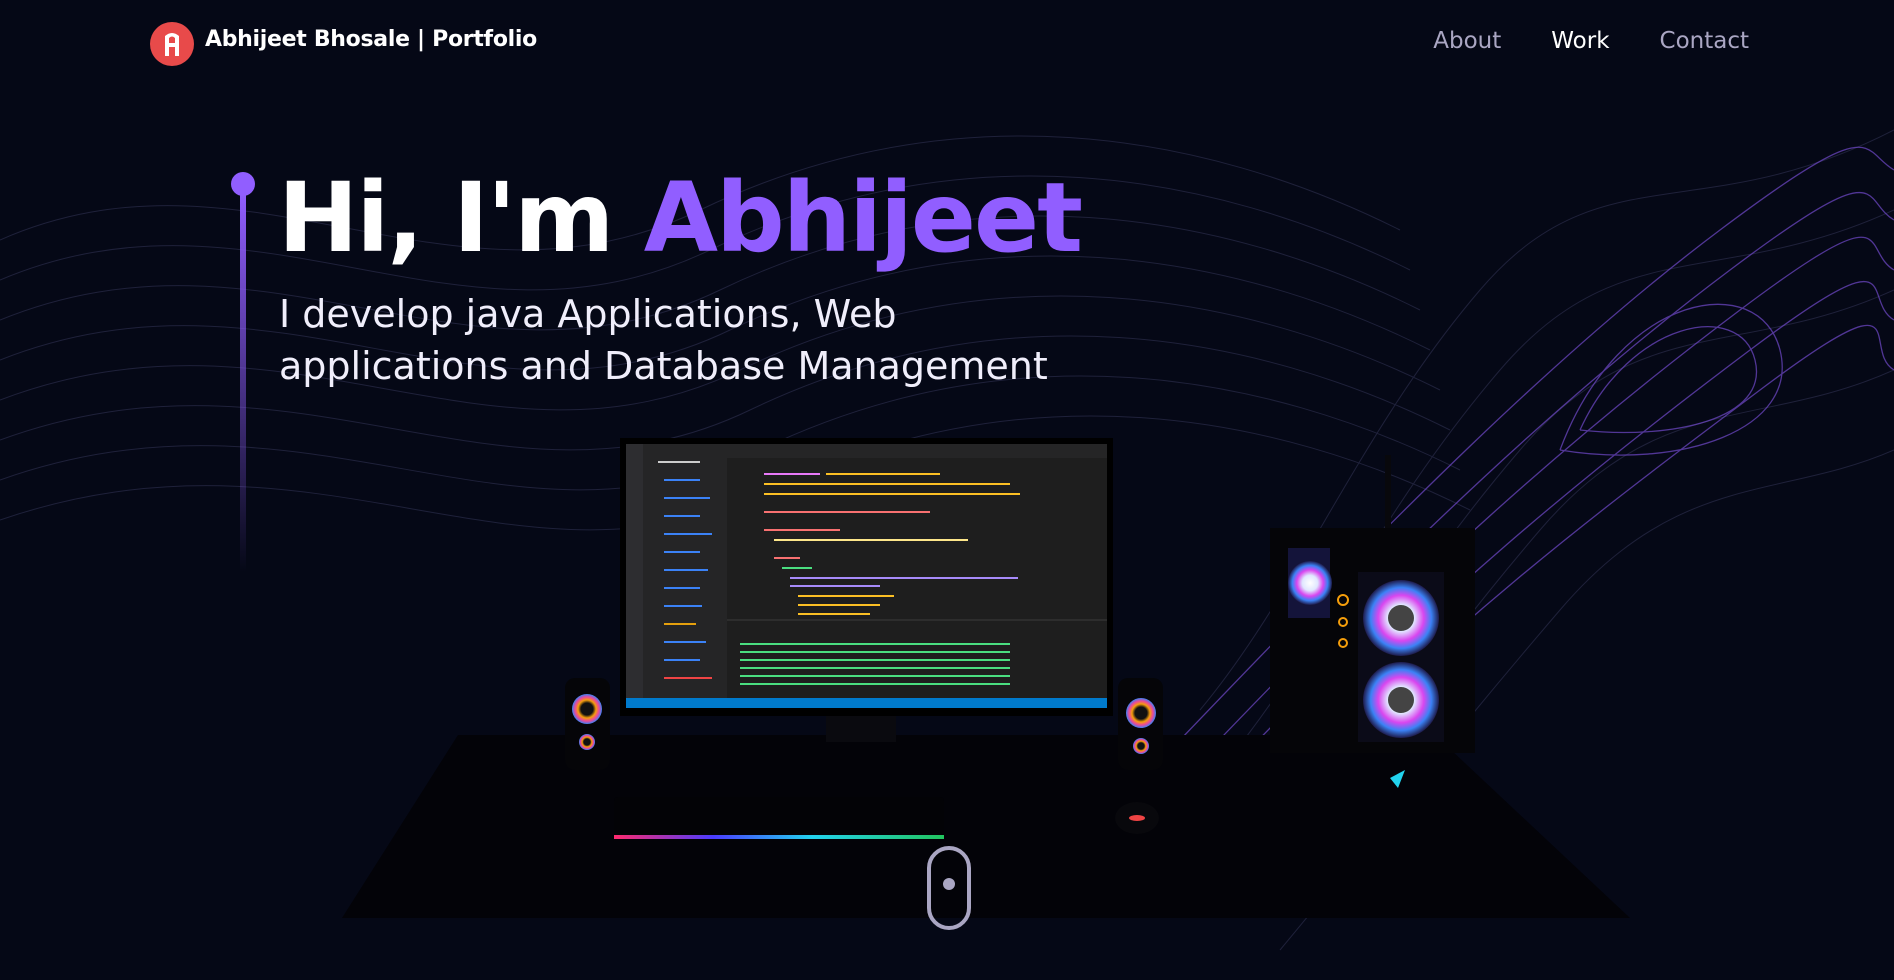 The height and width of the screenshot is (980, 1894). I want to click on speaker-left, so click(587, 724).